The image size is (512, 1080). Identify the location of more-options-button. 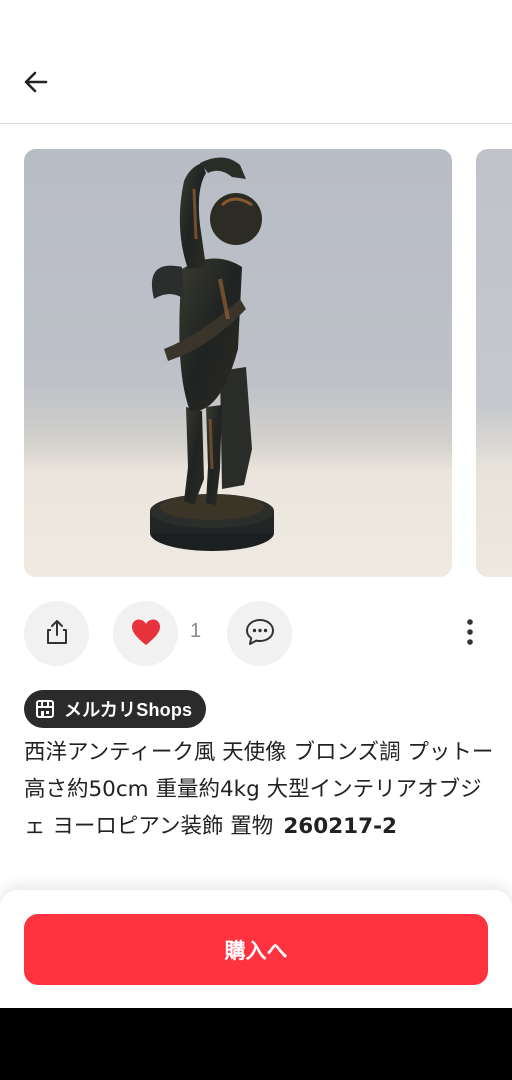
(470, 634).